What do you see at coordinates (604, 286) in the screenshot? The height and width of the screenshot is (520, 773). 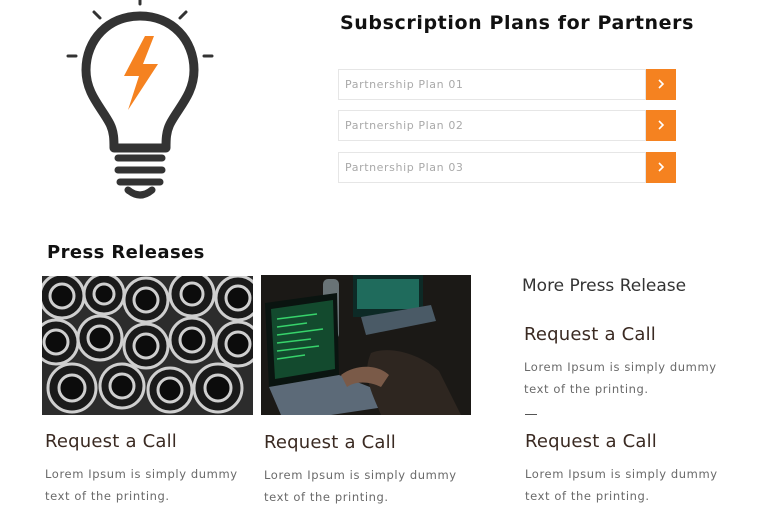 I see `more-press-release-title: More Press Release` at bounding box center [604, 286].